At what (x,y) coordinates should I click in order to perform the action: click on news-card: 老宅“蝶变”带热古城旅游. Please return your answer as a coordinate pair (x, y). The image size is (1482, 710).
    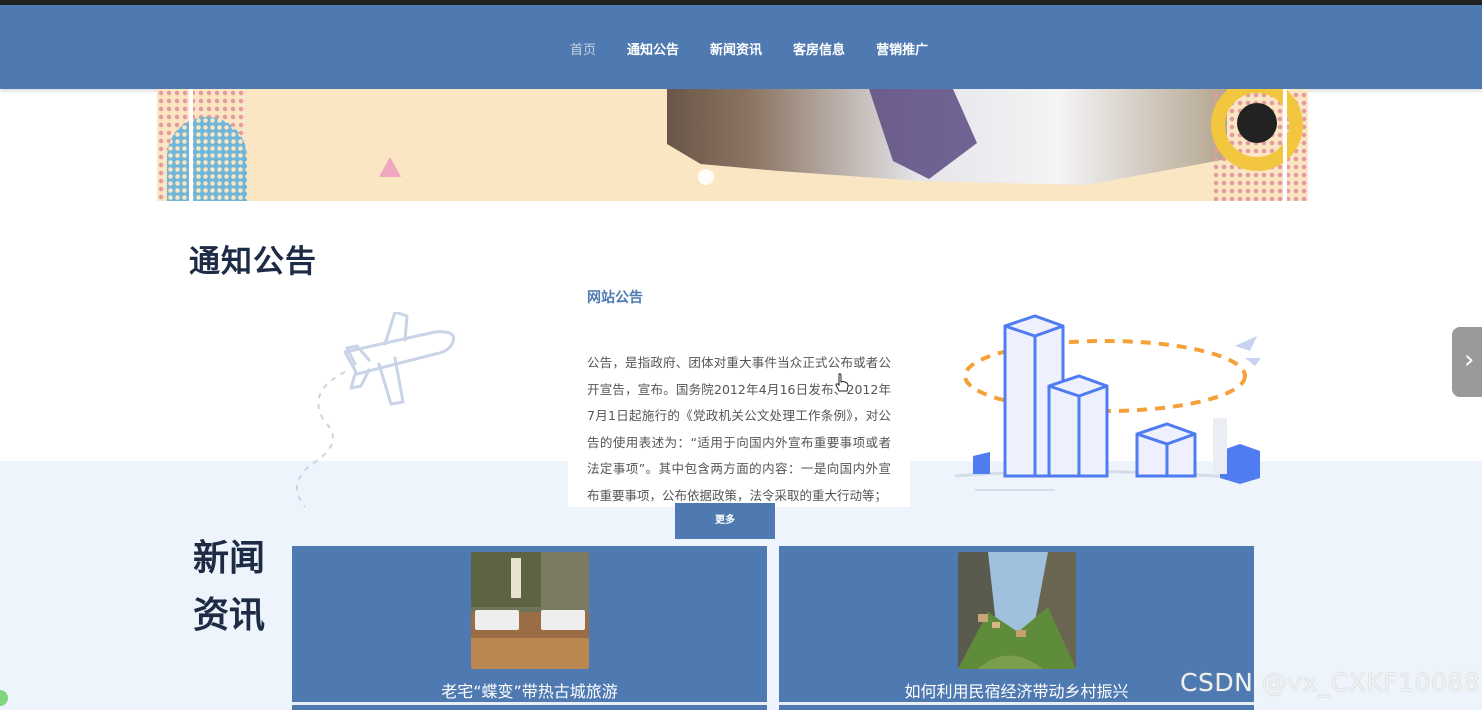
    Looking at the image, I should click on (529, 628).